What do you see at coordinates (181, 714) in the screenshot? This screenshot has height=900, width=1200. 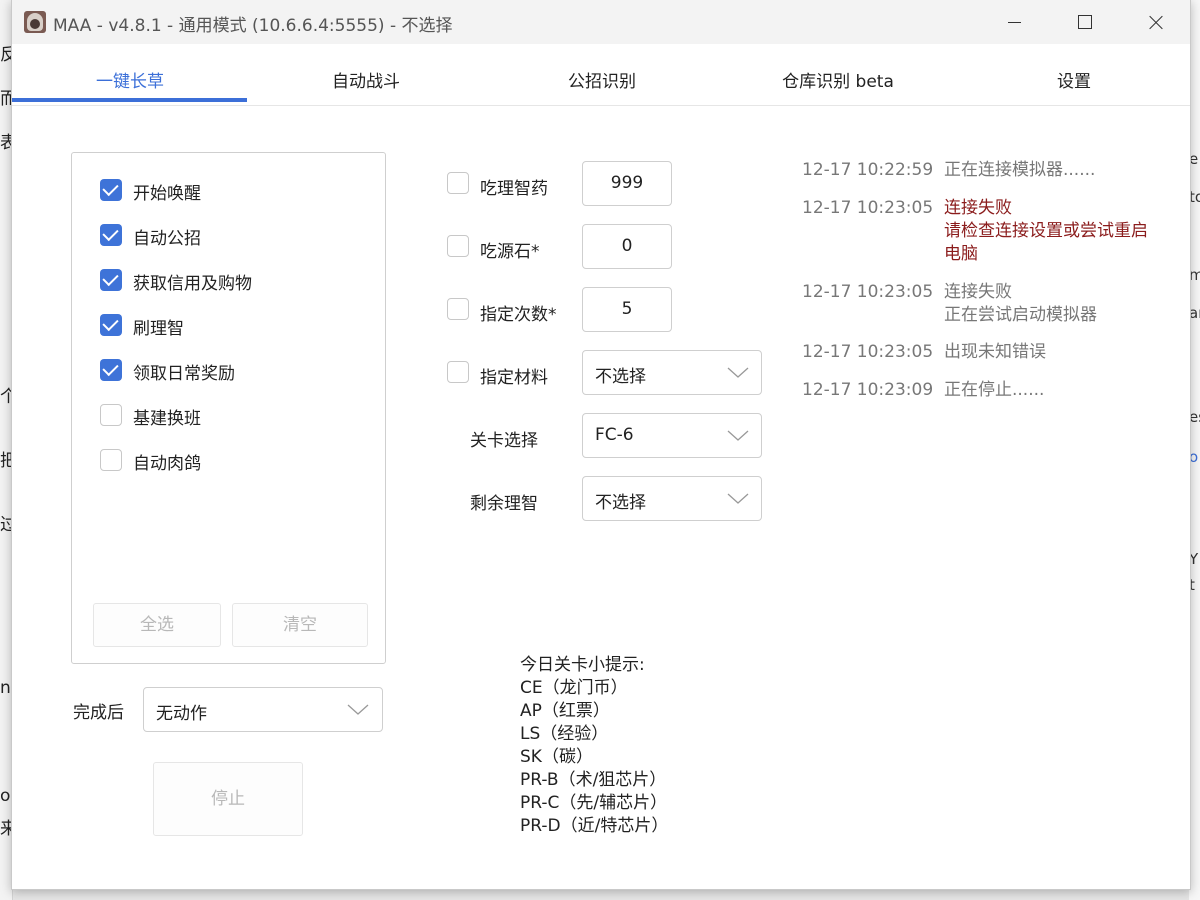 I see `dropdown-value: 无动作` at bounding box center [181, 714].